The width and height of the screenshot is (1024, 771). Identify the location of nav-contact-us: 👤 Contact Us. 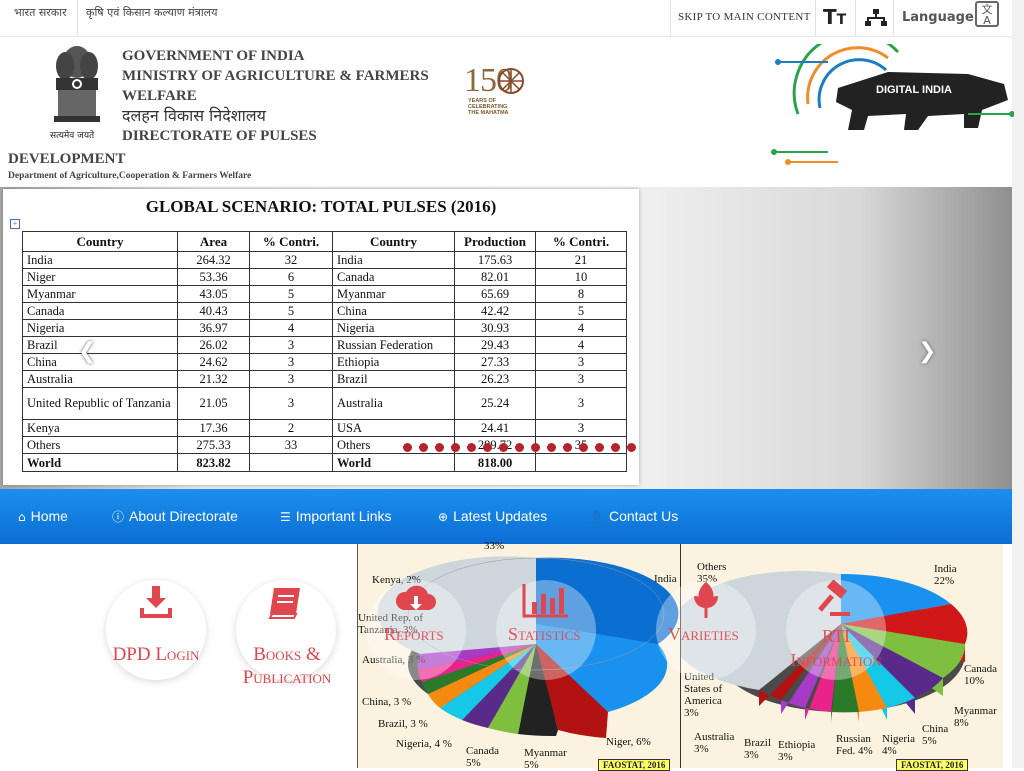
(633, 516).